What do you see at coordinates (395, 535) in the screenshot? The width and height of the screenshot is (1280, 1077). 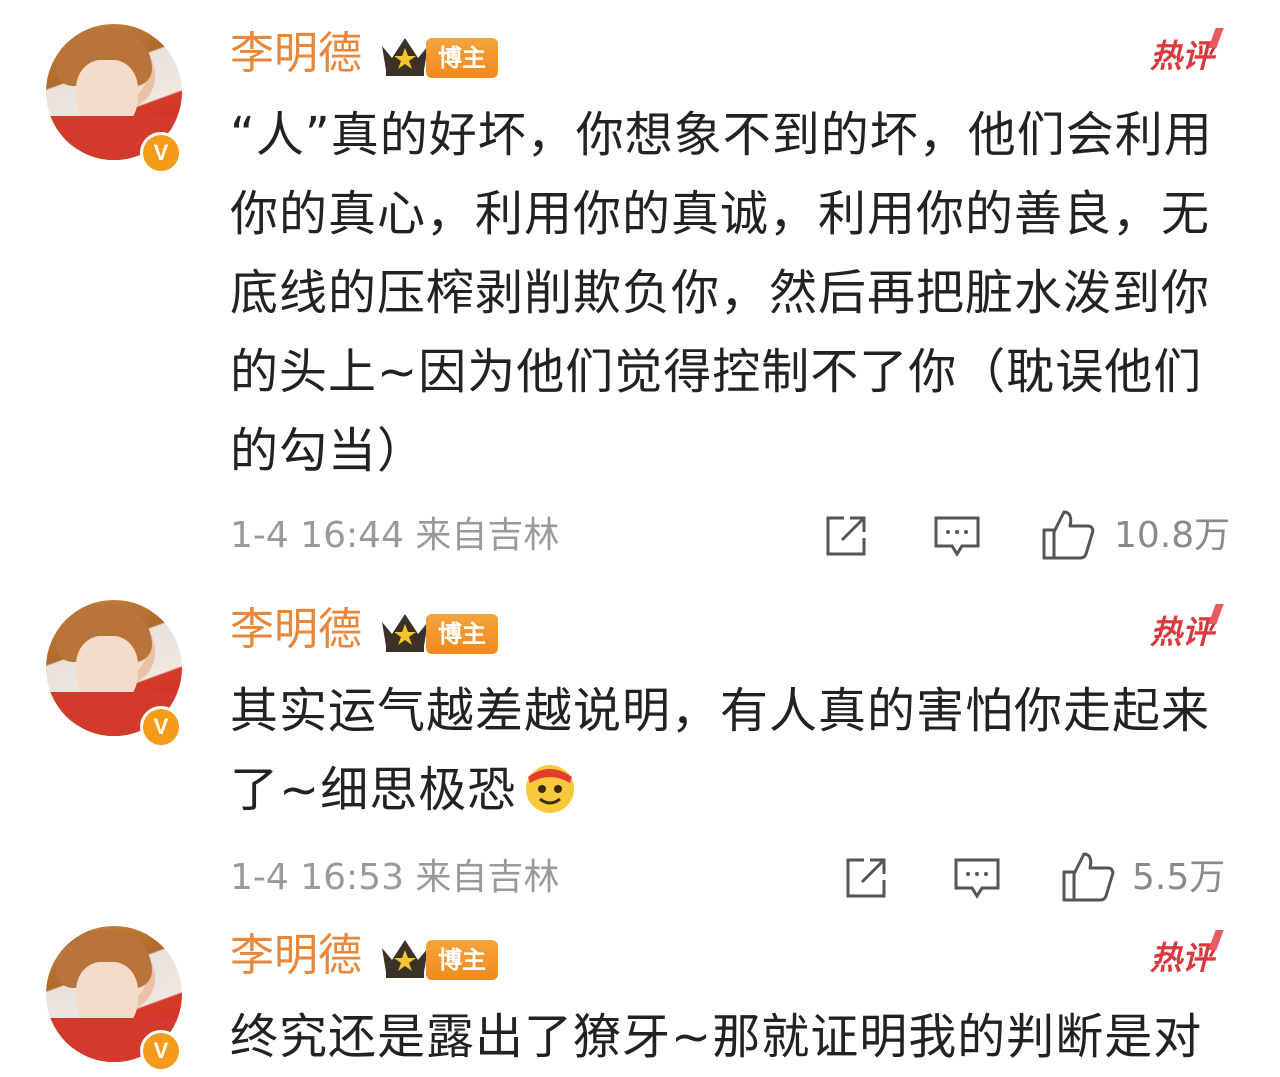 I see `comment-meta: 1-4 16:44 来自吉林` at bounding box center [395, 535].